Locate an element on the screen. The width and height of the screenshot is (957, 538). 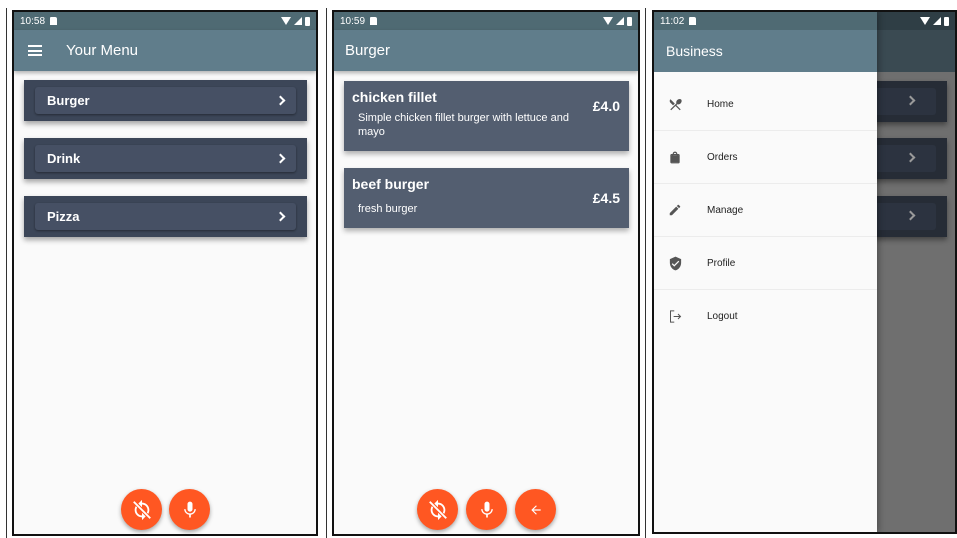
category-label: Pizza is located at coordinates (63, 216).